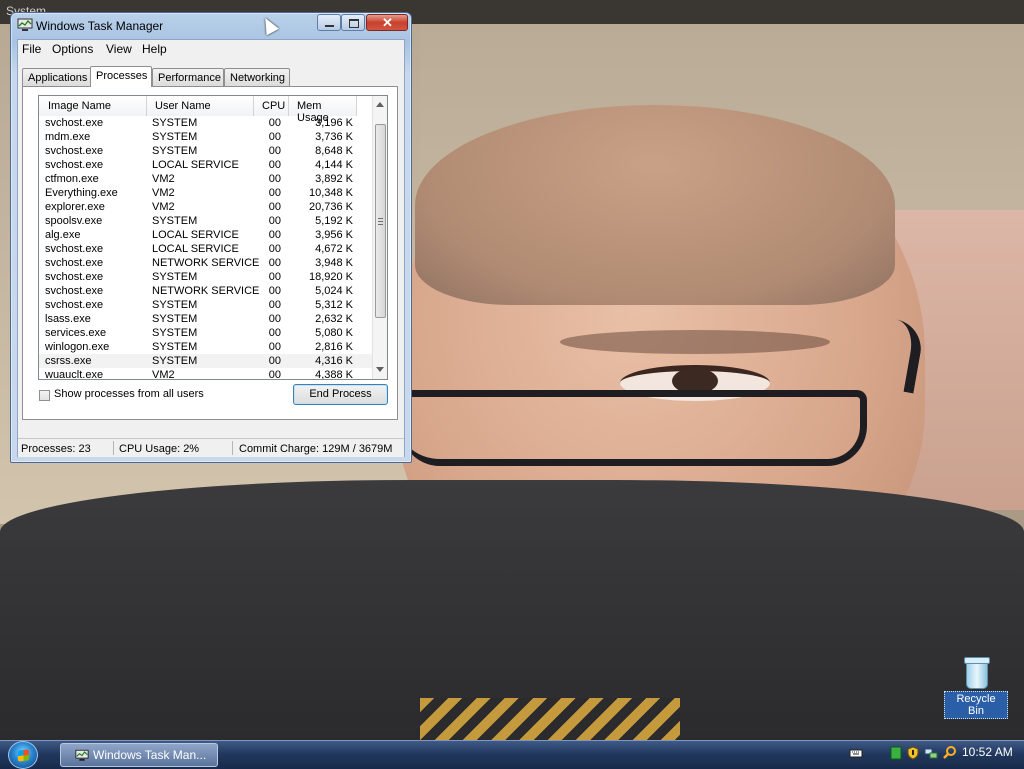 This screenshot has width=1024, height=769. I want to click on table-row: svchost.exe SYSTEM 00 5,312 K, so click(205, 305).